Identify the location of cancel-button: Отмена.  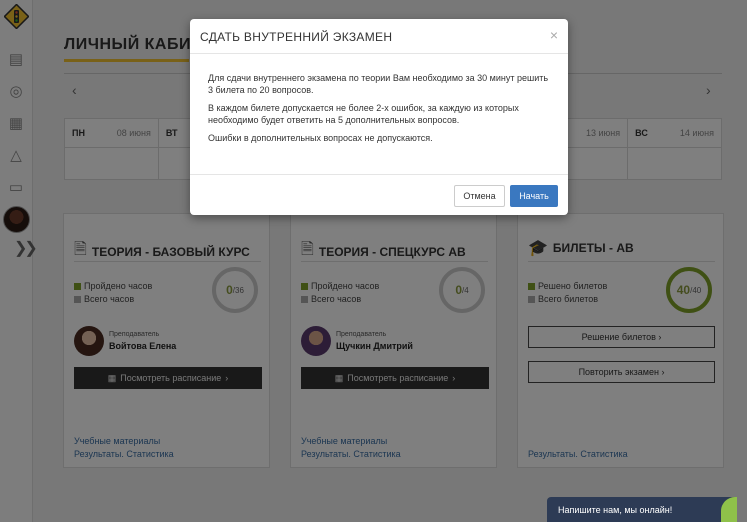
(479, 196).